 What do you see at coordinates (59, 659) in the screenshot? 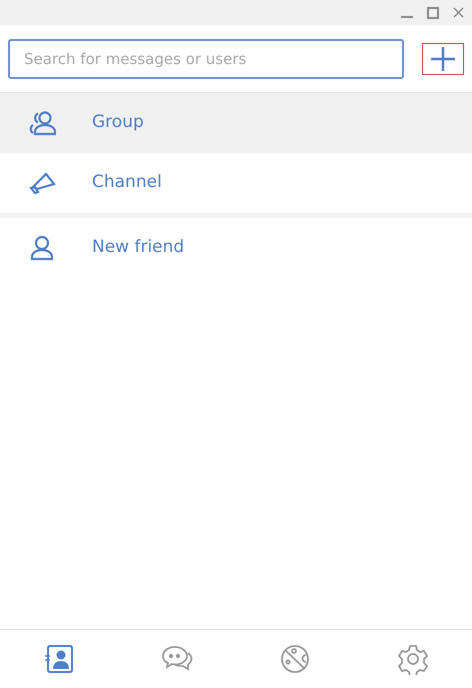
I see `contacts-icon` at bounding box center [59, 659].